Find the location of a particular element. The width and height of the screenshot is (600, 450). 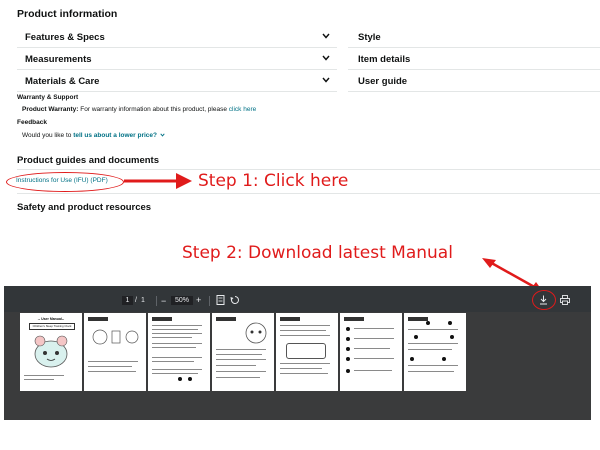

lower-price-link: tell us about a lower price? is located at coordinates (115, 135).